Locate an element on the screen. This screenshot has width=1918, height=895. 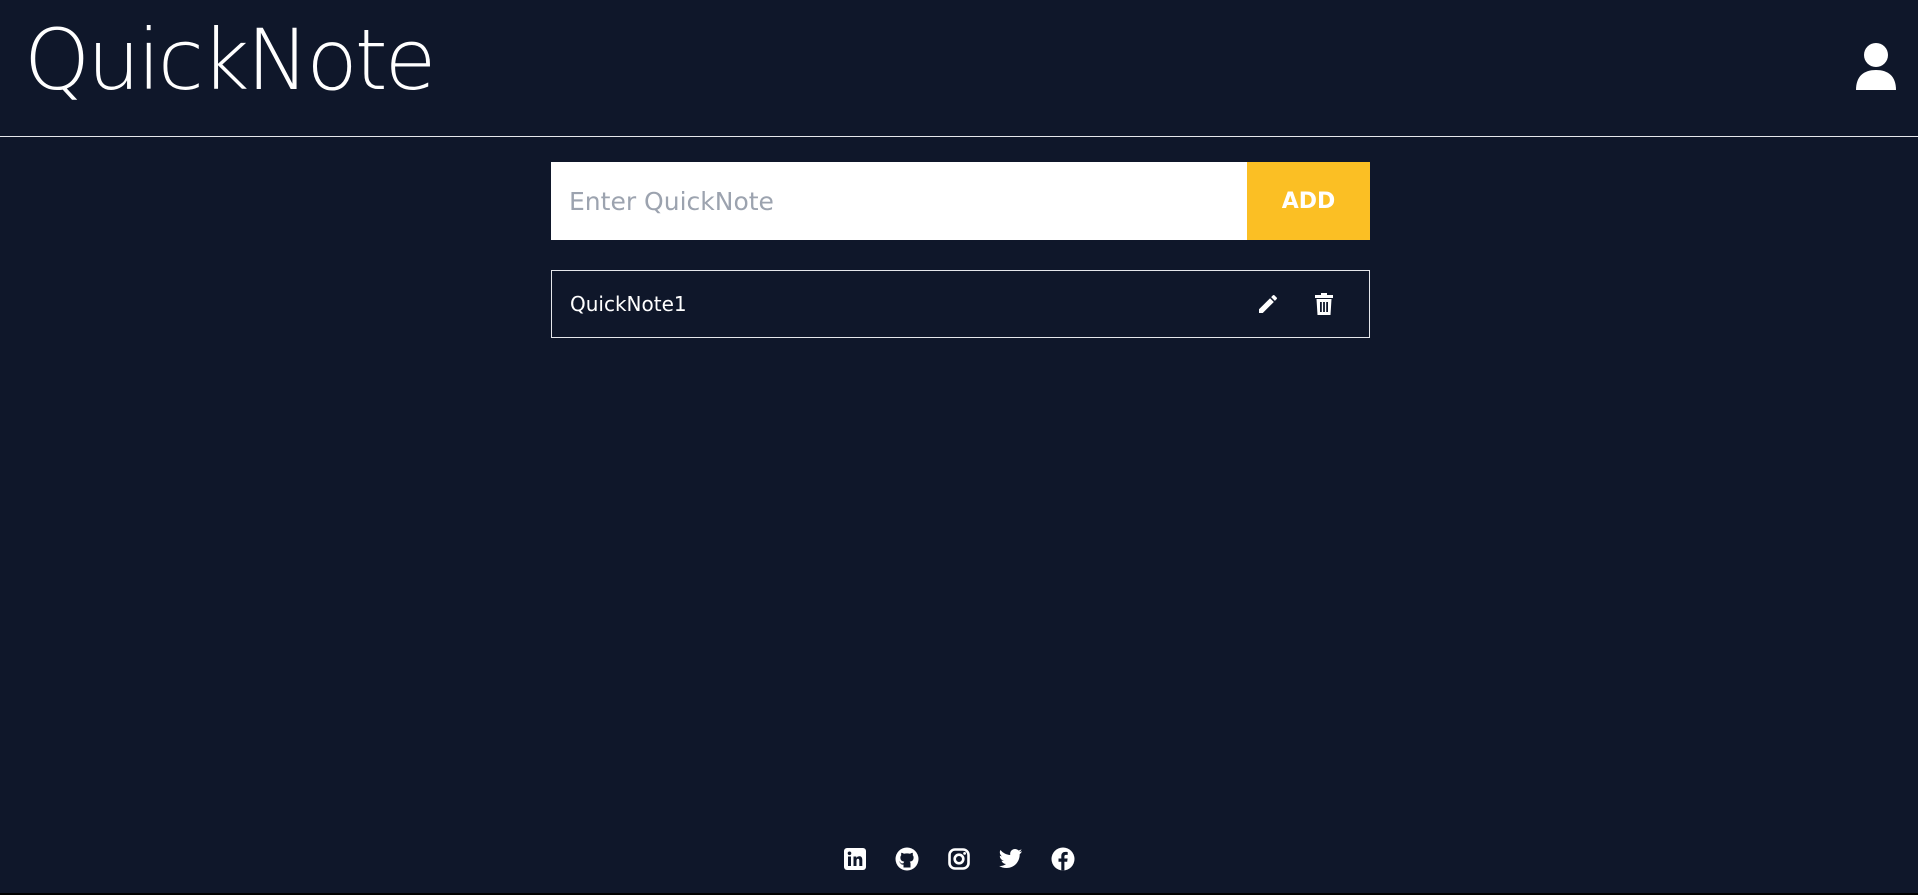
twitter-link is located at coordinates (1011, 859).